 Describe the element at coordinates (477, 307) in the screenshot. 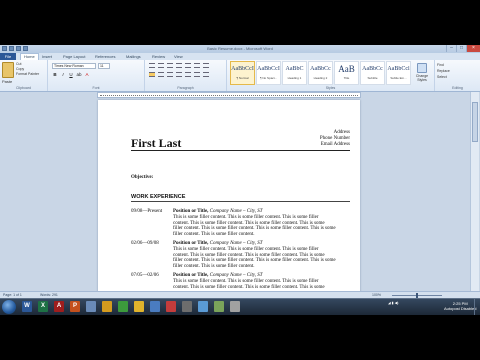

I see `show-desktop-button` at that location.